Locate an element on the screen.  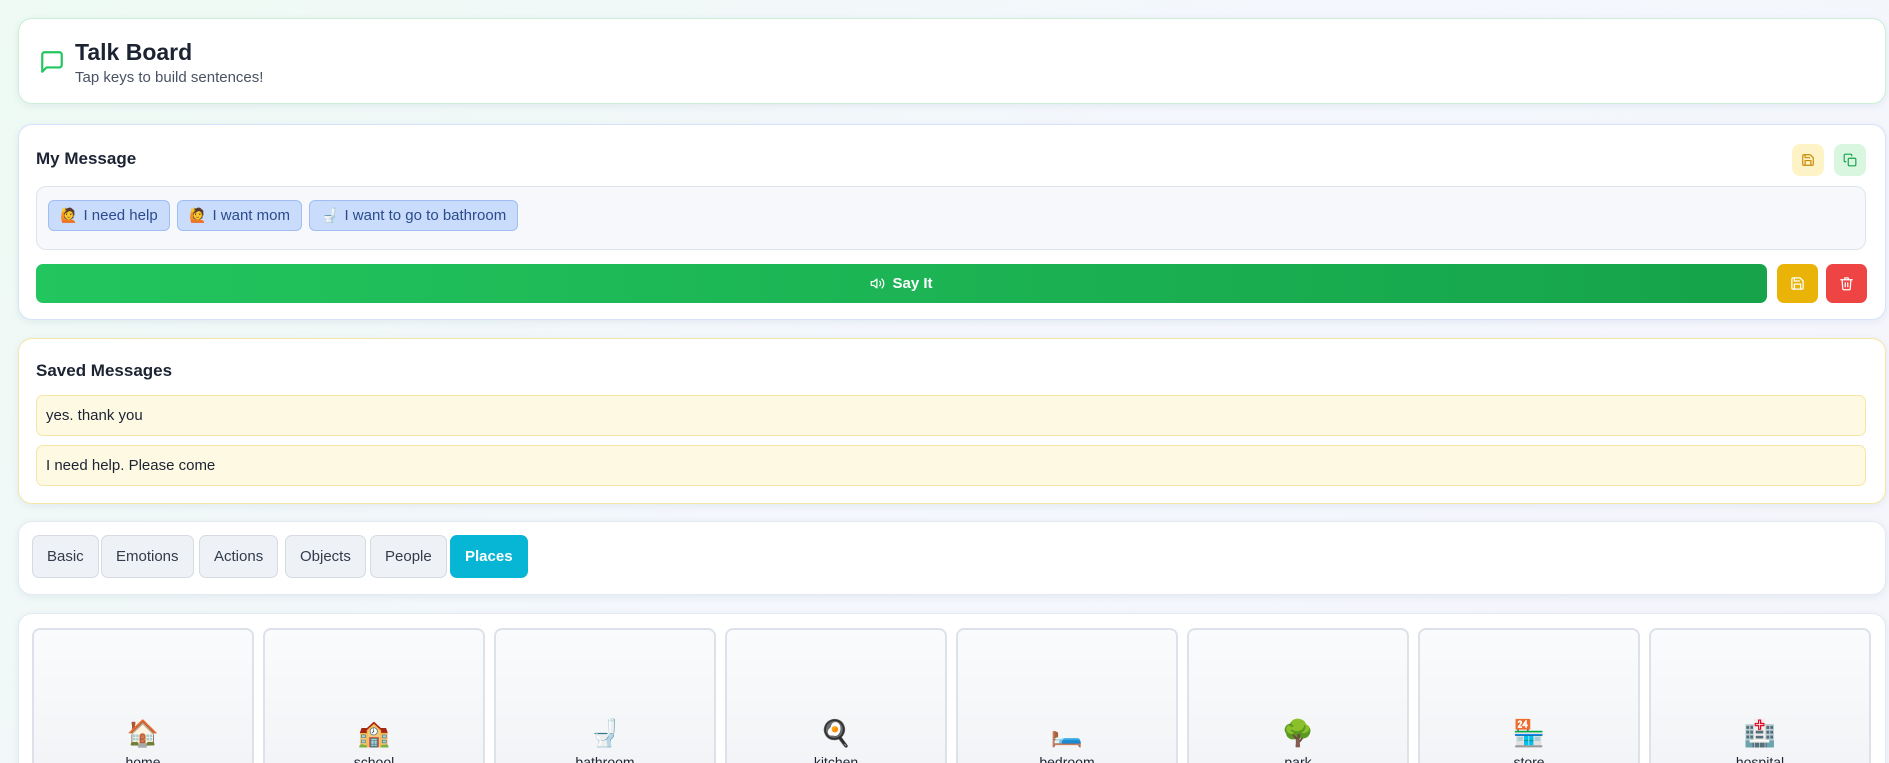
key-park: 🌳 park is located at coordinates (1298, 695).